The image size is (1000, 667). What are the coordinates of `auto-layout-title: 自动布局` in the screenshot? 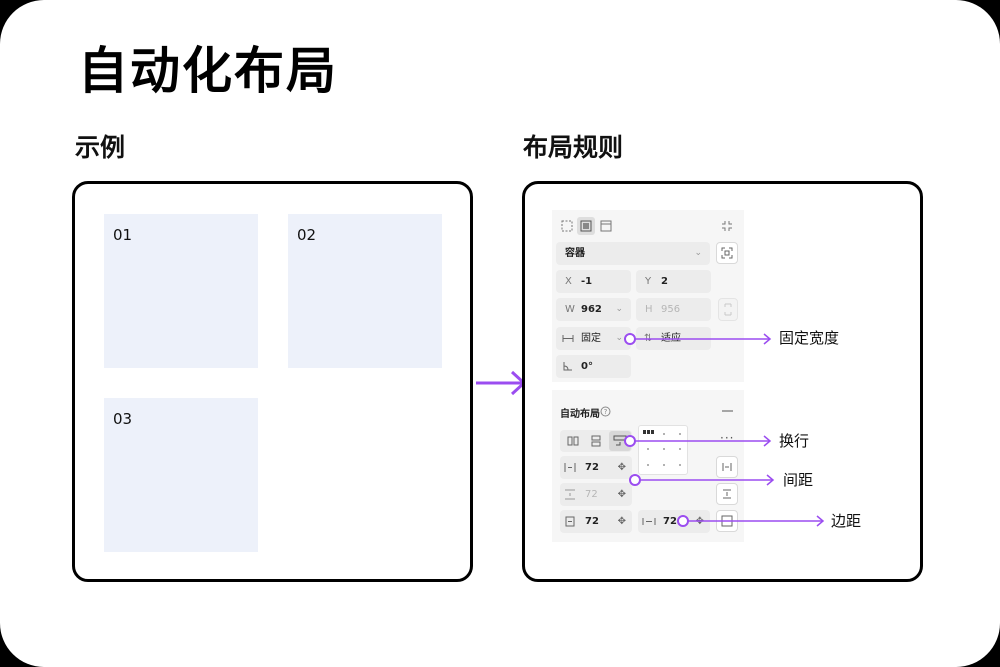 It's located at (580, 414).